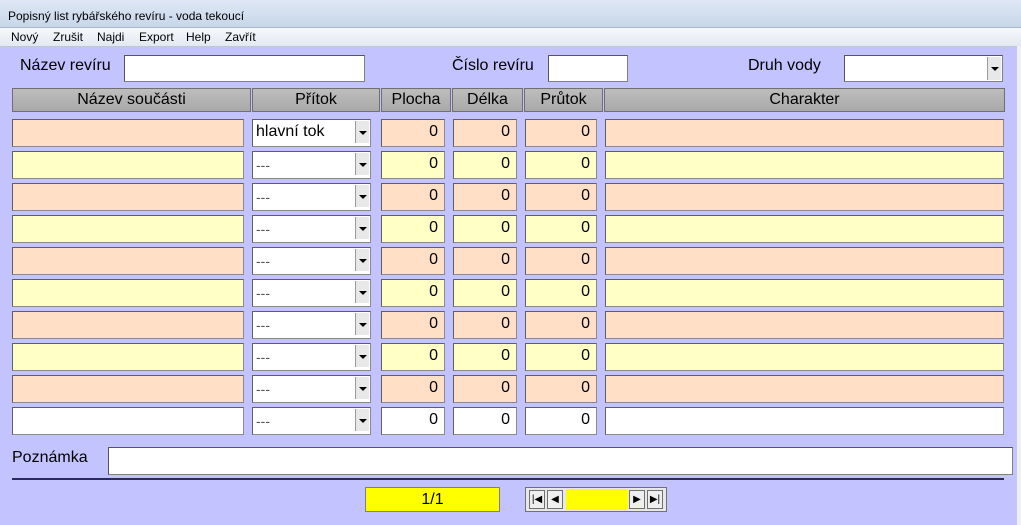 This screenshot has width=1021, height=525. I want to click on menu-export: Export, so click(156, 37).